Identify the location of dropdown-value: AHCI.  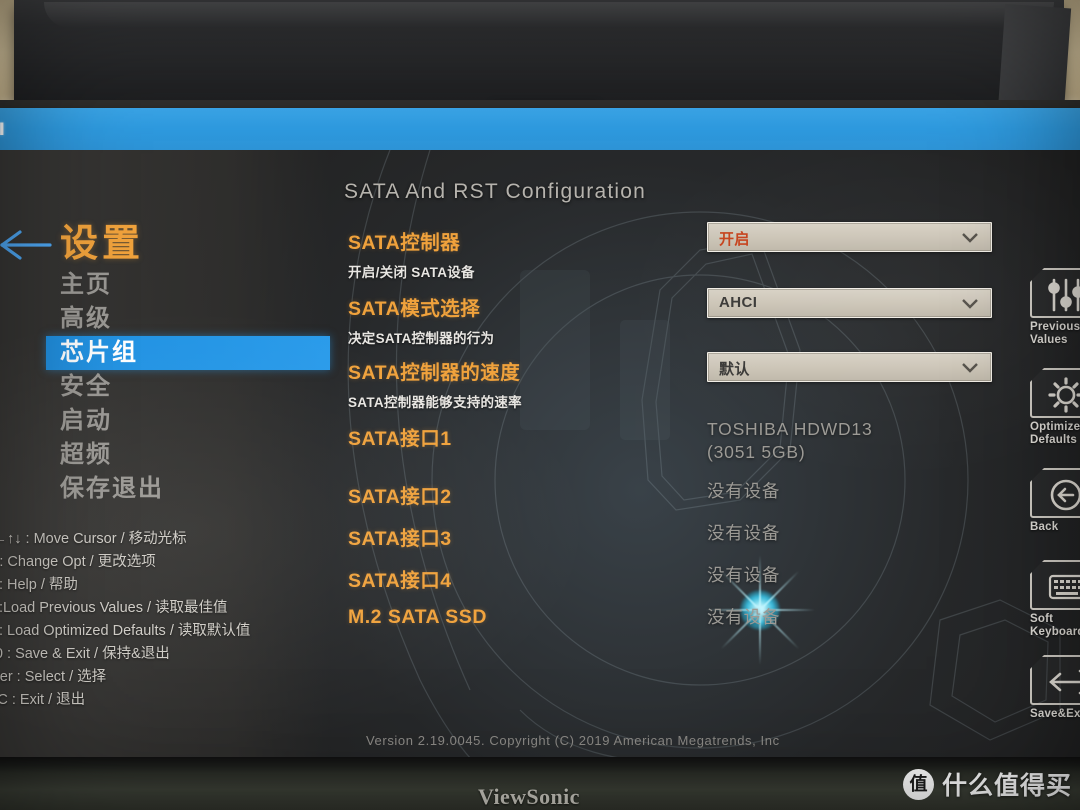
(738, 302).